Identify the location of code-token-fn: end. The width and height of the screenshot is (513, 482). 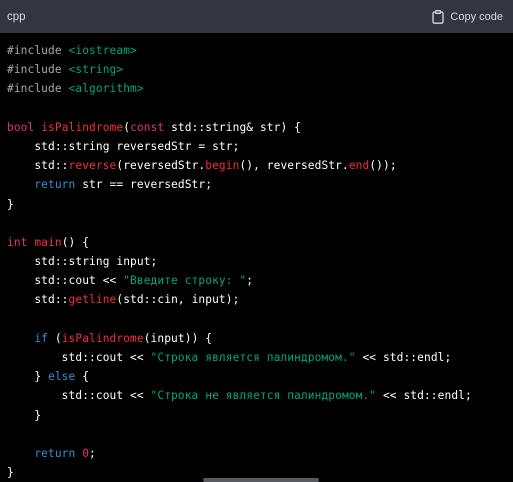
(359, 166).